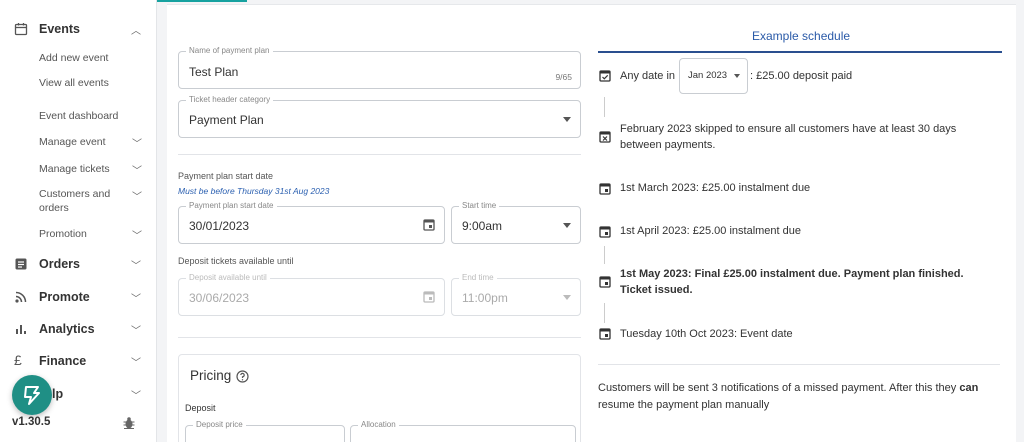 The height and width of the screenshot is (442, 1024). I want to click on sidebar-item-event-dashboard: Event dashboard, so click(78, 116).